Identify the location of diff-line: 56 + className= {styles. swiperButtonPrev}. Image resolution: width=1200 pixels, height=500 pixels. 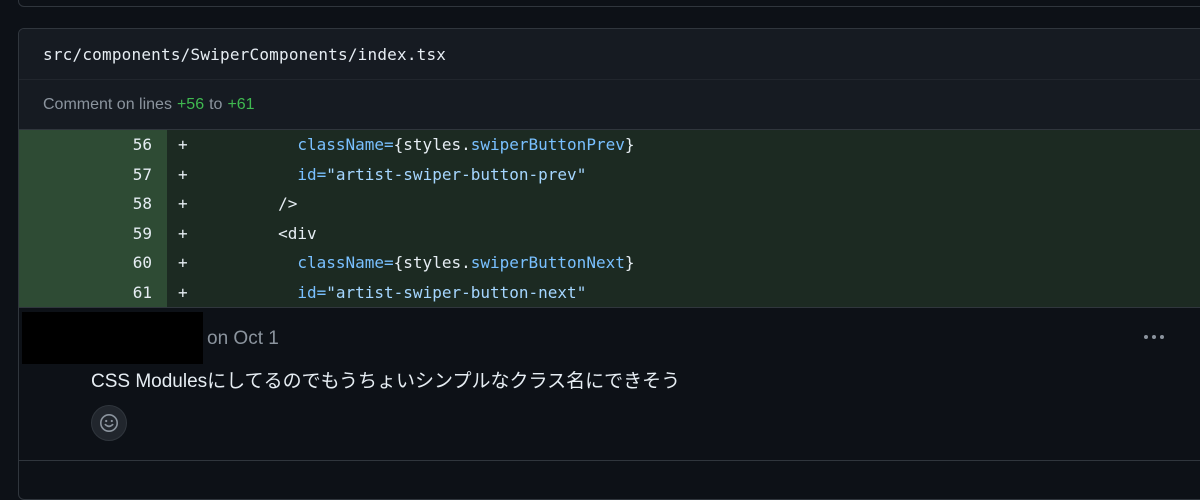
(609, 145).